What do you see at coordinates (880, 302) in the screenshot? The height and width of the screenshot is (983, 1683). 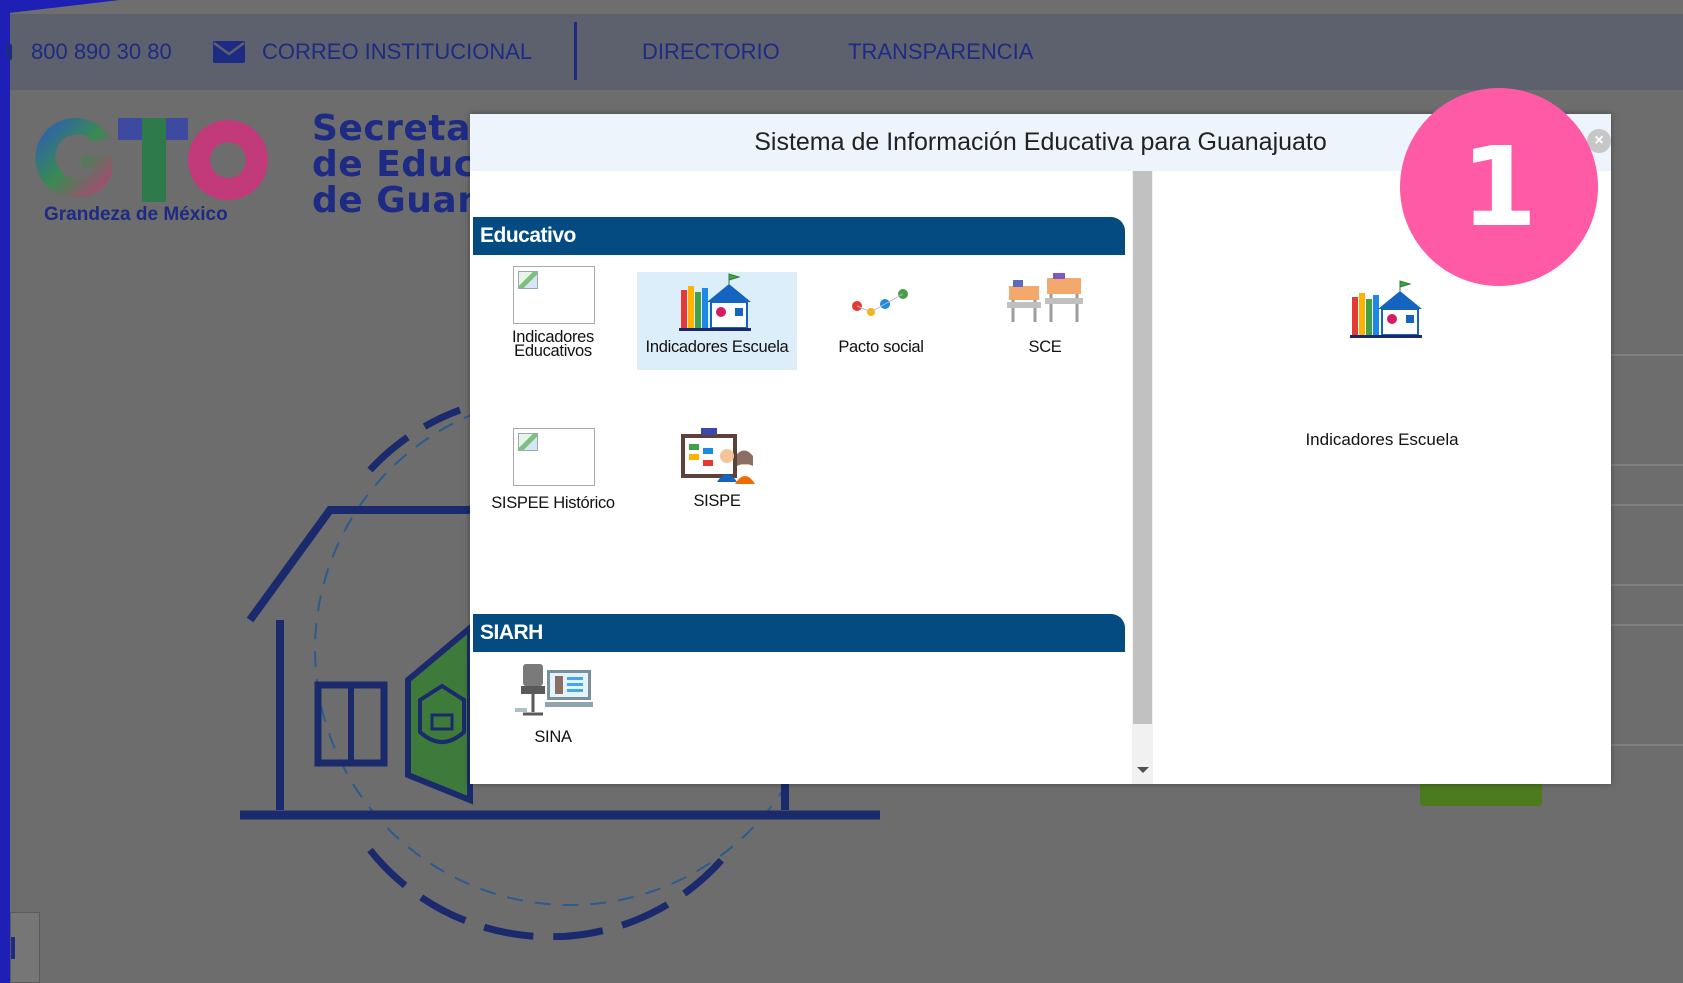 I see `pacto-dots-icon` at bounding box center [880, 302].